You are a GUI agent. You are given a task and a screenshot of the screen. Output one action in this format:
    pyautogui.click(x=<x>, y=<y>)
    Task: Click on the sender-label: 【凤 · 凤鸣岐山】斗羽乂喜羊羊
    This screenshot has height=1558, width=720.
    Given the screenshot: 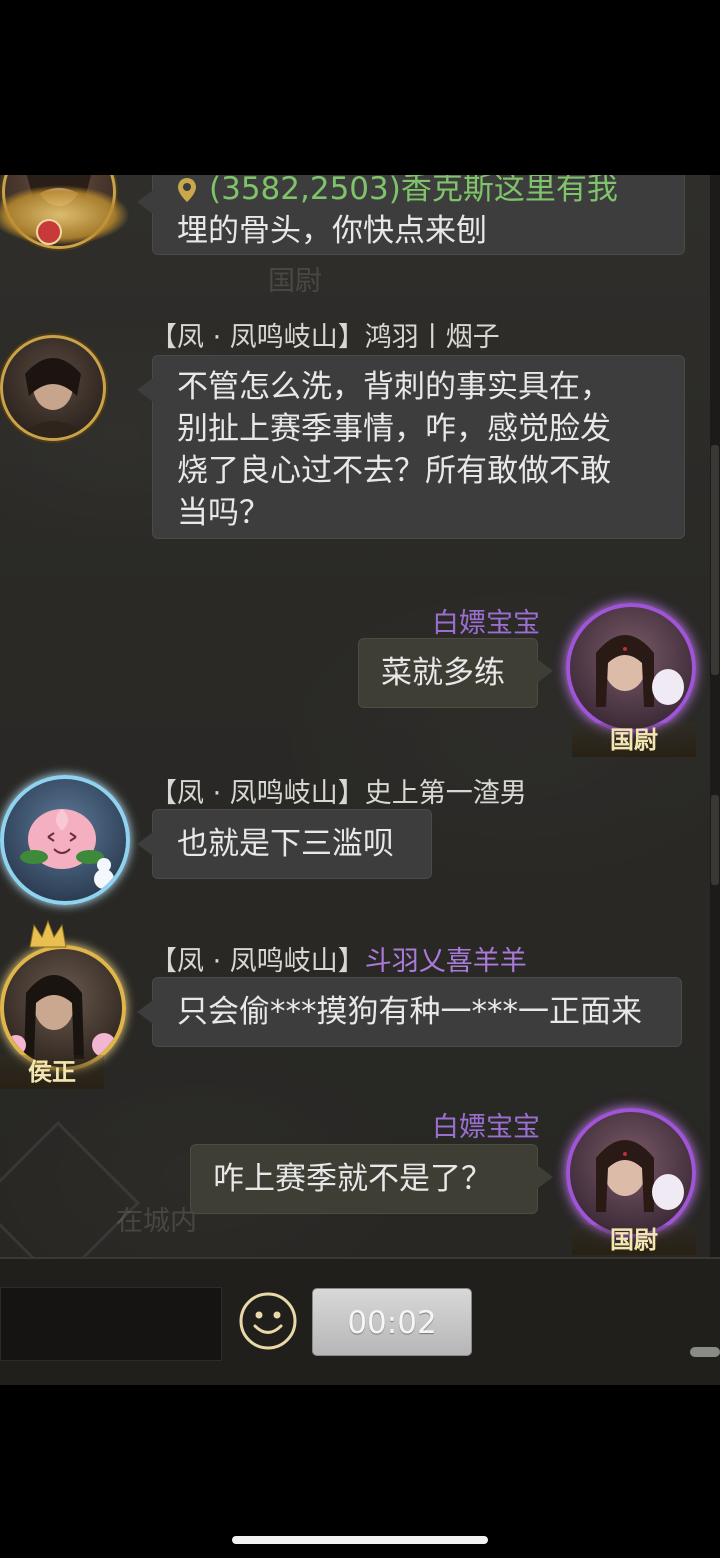 What is the action you would take?
    pyautogui.click(x=338, y=958)
    